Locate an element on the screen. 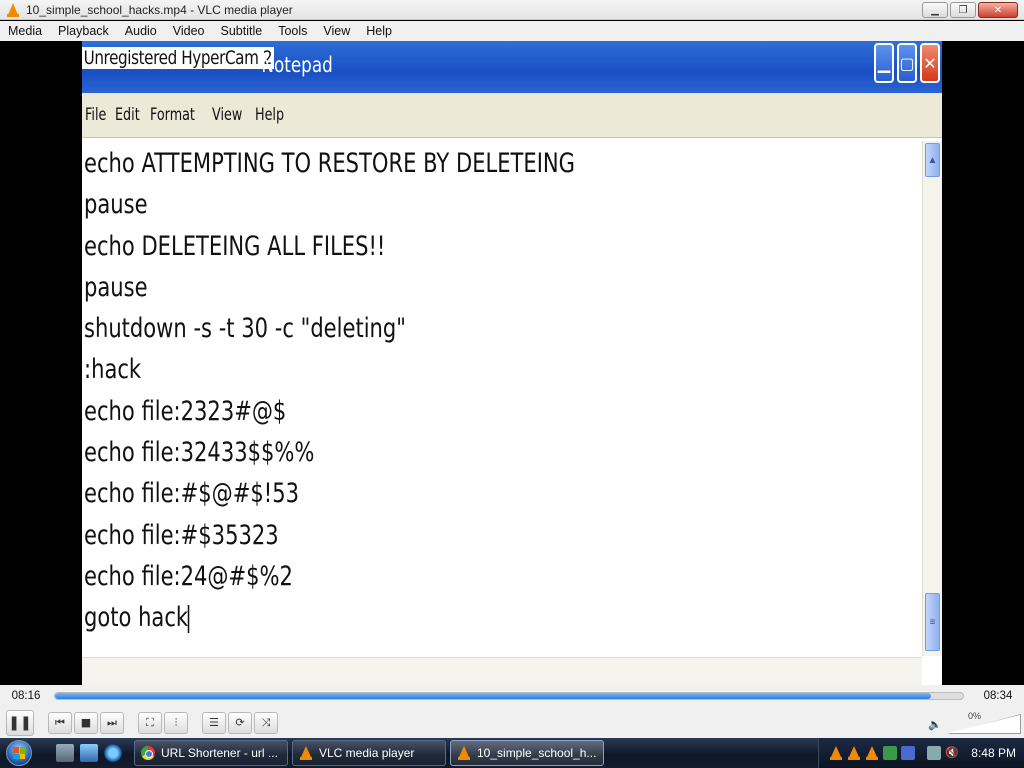 The height and width of the screenshot is (768, 1024). clock: 8:48 PM is located at coordinates (993, 753).